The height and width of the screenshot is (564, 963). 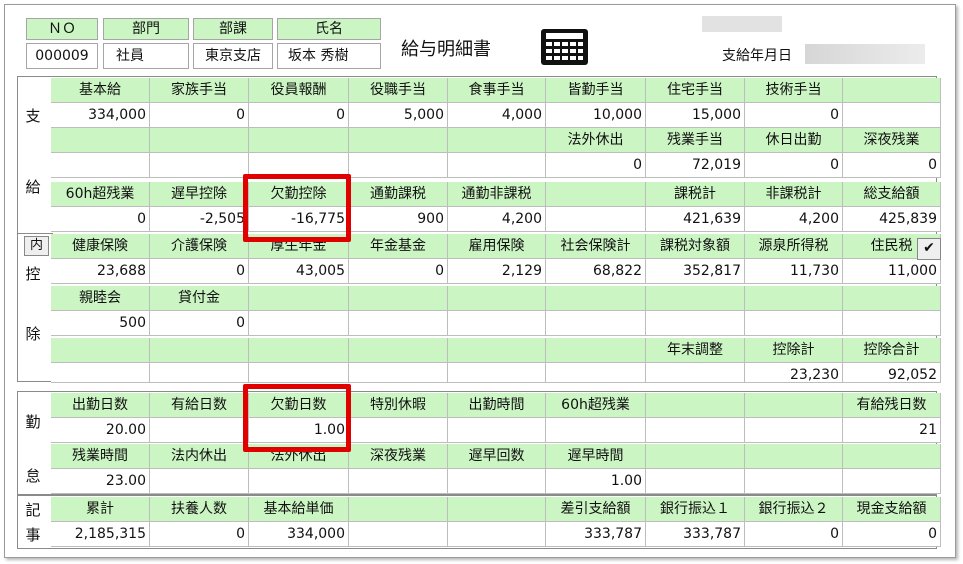 I want to click on notes-value-8: 0, so click(x=794, y=534).